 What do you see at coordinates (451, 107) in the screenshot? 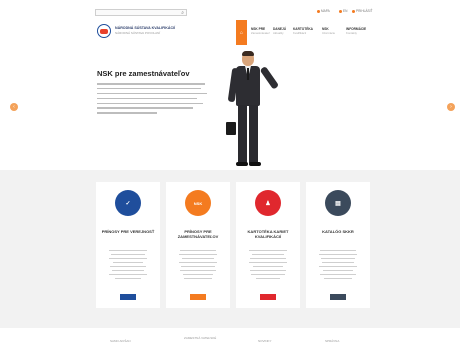
I see `slider-next-arrow-icon: ›` at bounding box center [451, 107].